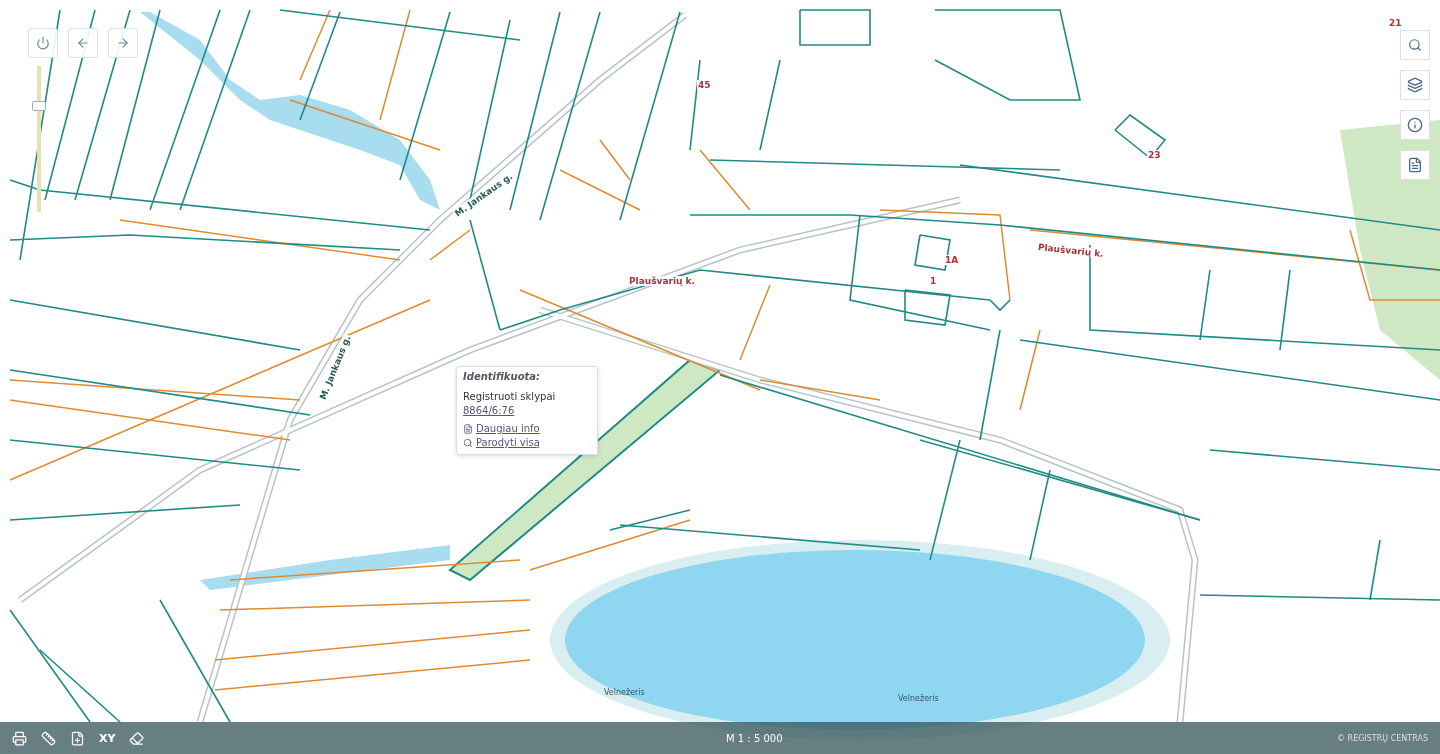 This screenshot has width=1440, height=754. I want to click on eraser-icon, so click(137, 738).